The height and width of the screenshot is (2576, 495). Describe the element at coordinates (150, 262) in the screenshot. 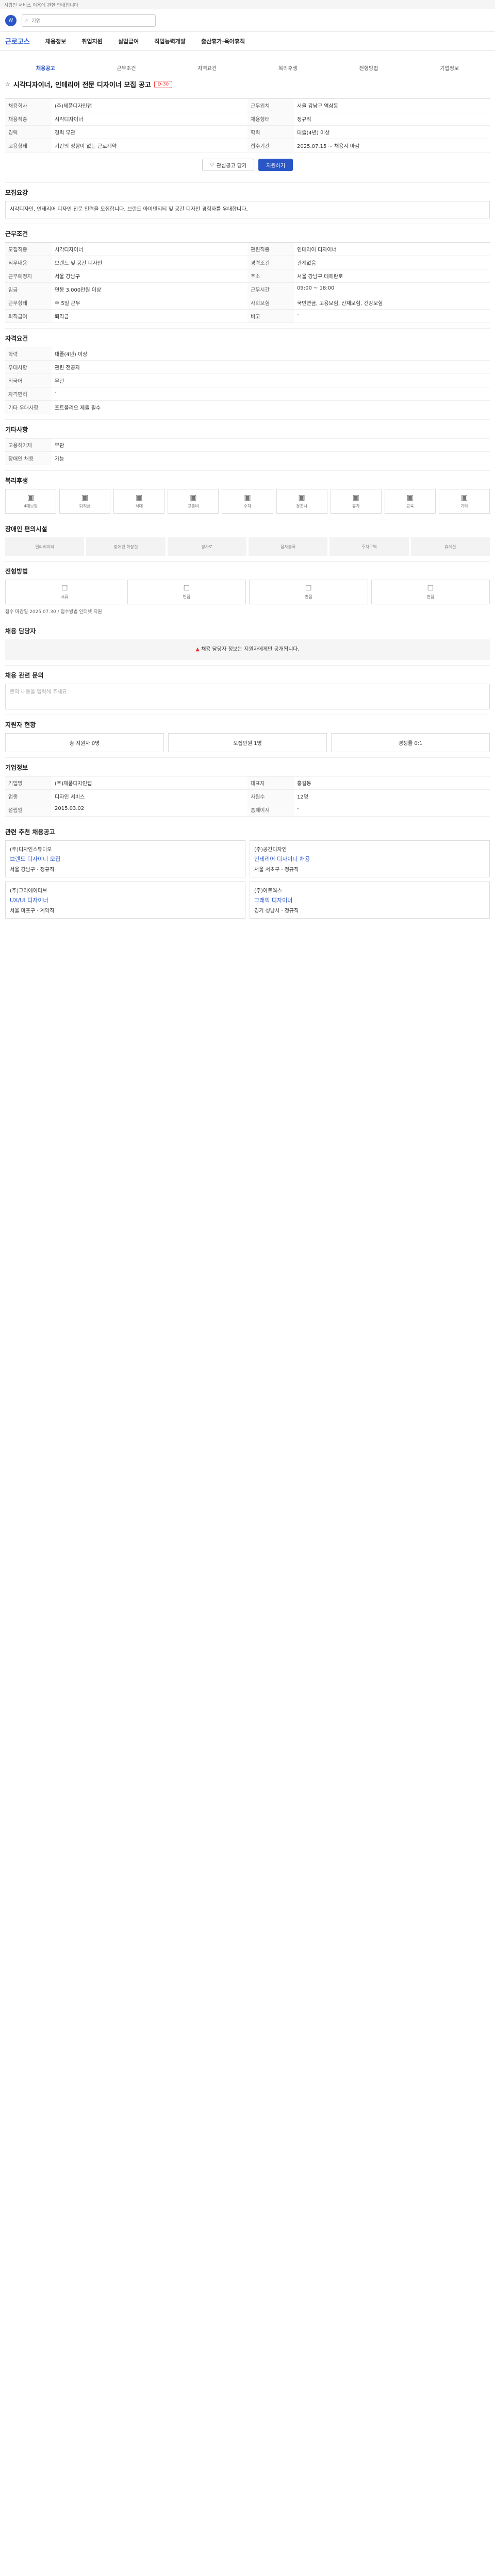

I see `field-value: 브랜드 및 공간 디자인` at that location.